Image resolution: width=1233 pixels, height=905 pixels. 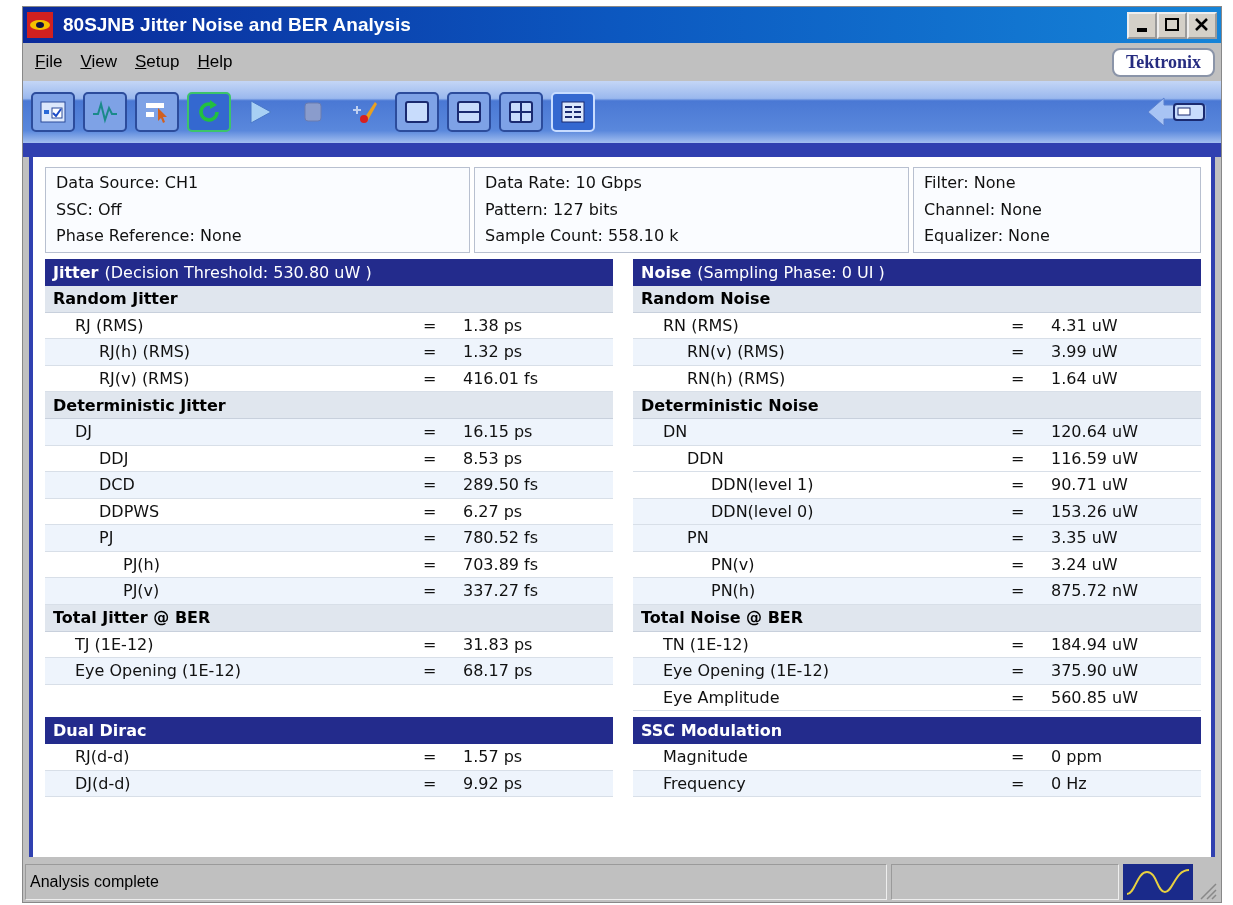 What do you see at coordinates (144, 378) in the screenshot?
I see `metric-label: RJ(v) (RMS)` at bounding box center [144, 378].